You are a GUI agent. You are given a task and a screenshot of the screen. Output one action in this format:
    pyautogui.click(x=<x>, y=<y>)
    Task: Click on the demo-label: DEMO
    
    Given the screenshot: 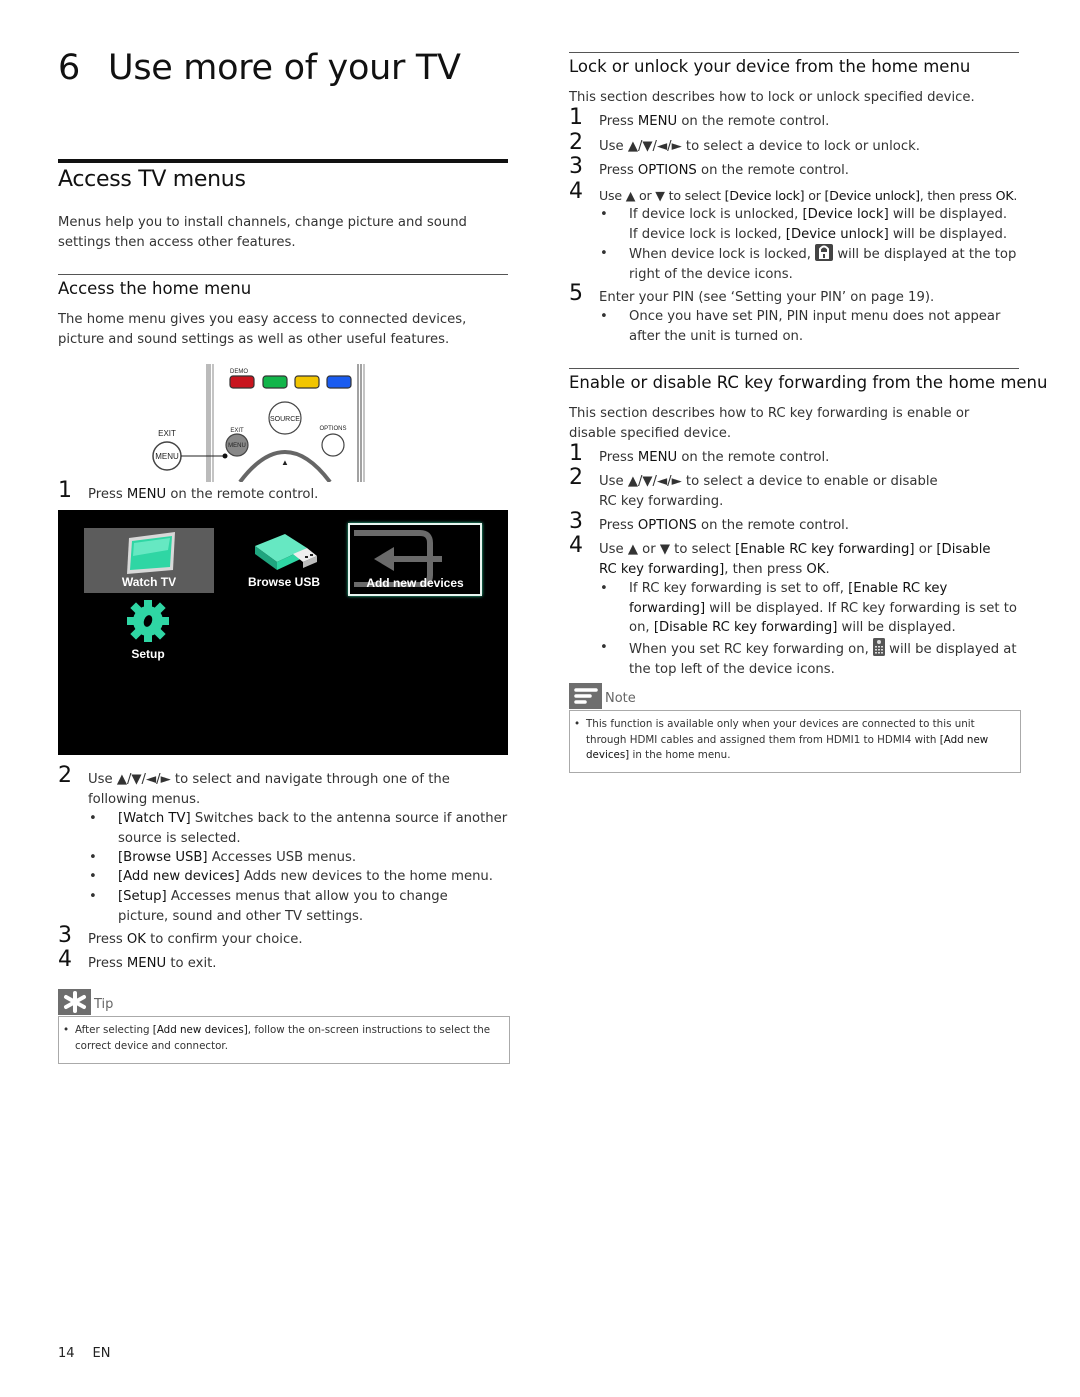 What is the action you would take?
    pyautogui.click(x=239, y=372)
    